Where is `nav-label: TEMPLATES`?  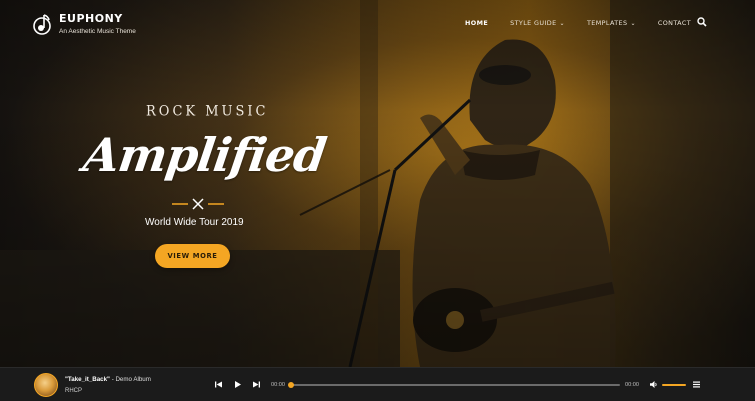 nav-label: TEMPLATES is located at coordinates (607, 23).